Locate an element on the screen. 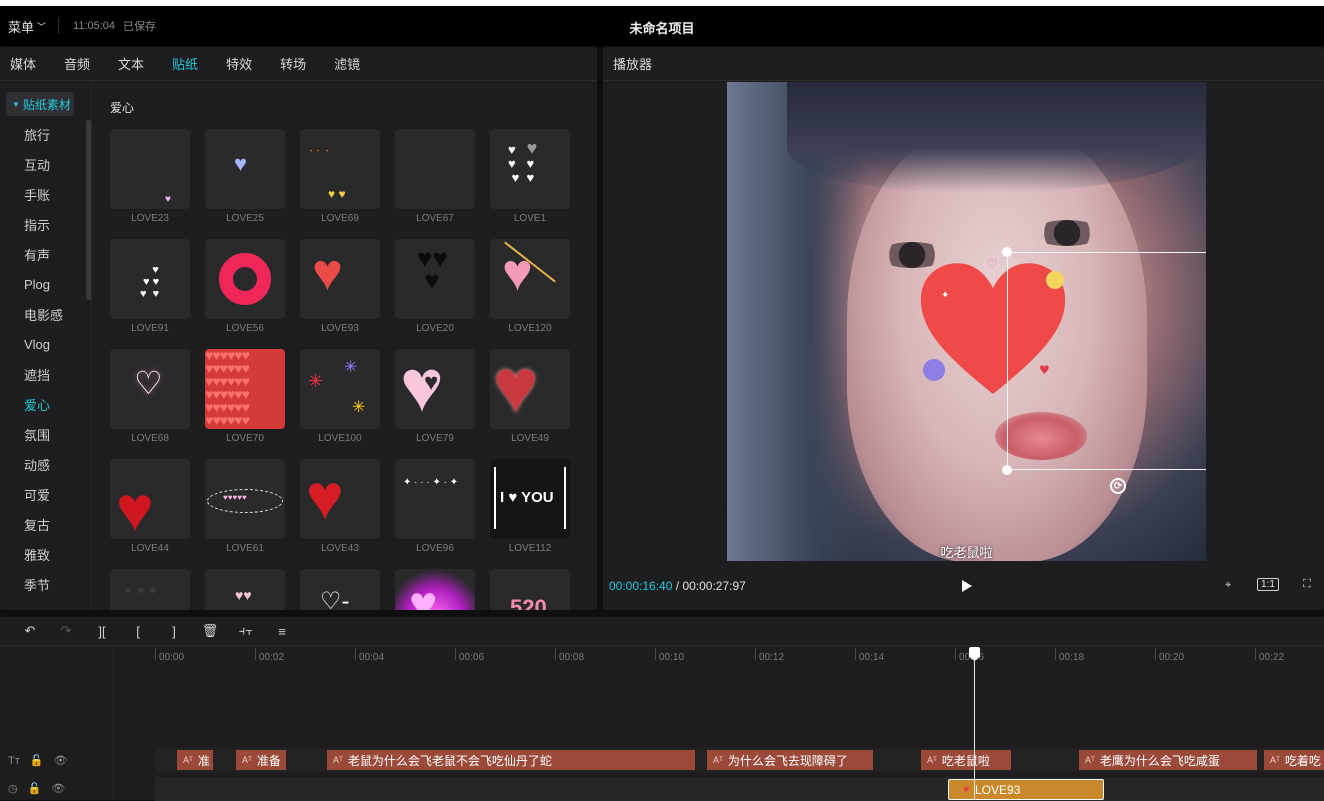 This screenshot has height=801, width=1324. sticker-thumb: 520 is located at coordinates (530, 589).